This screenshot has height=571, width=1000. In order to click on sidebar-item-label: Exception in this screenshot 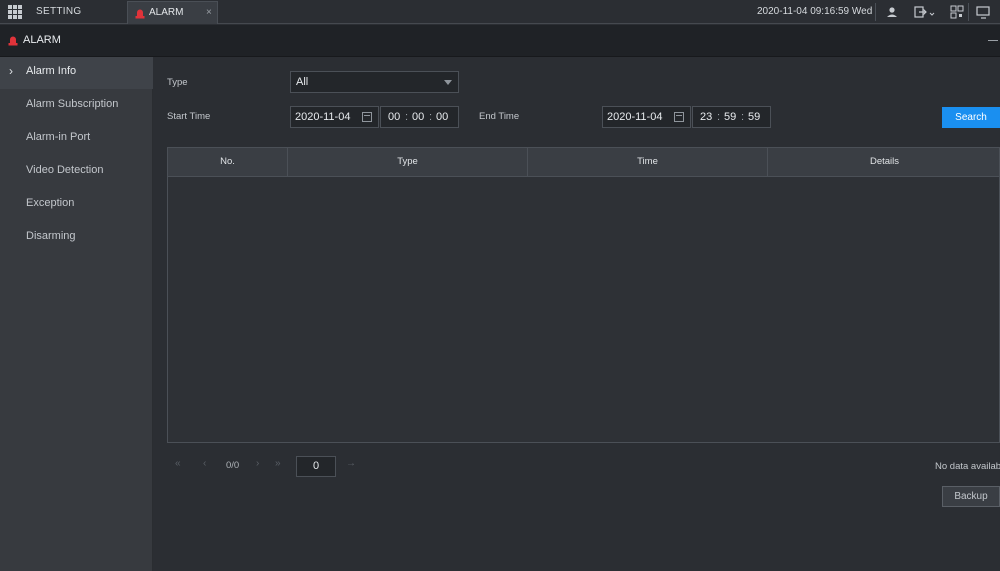, I will do `click(50, 203)`.